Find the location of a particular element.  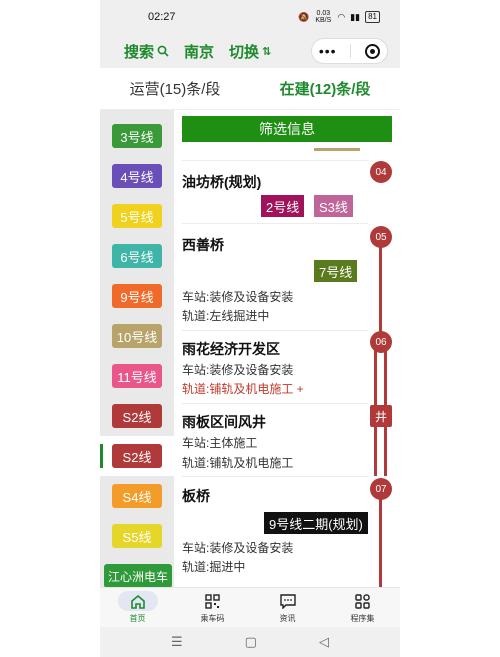

nav-news: 资讯 is located at coordinates (287, 607).